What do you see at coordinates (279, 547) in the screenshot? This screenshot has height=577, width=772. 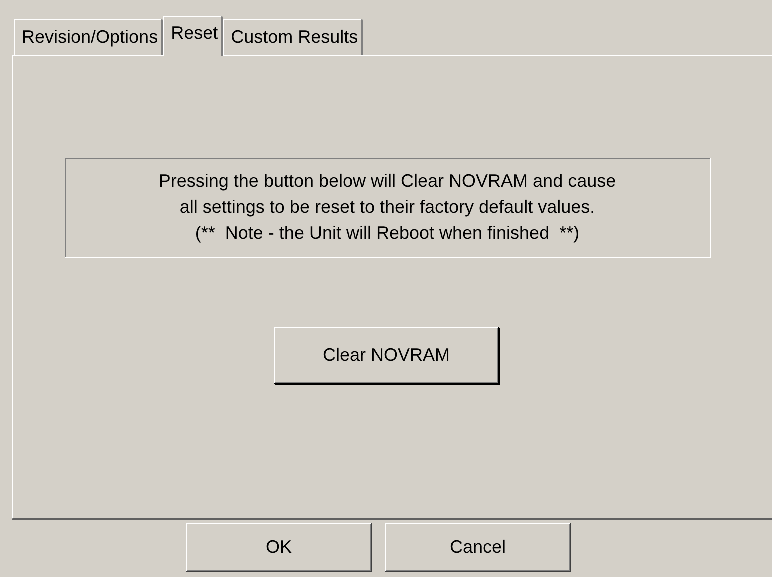 I see `dialog-button: OK` at bounding box center [279, 547].